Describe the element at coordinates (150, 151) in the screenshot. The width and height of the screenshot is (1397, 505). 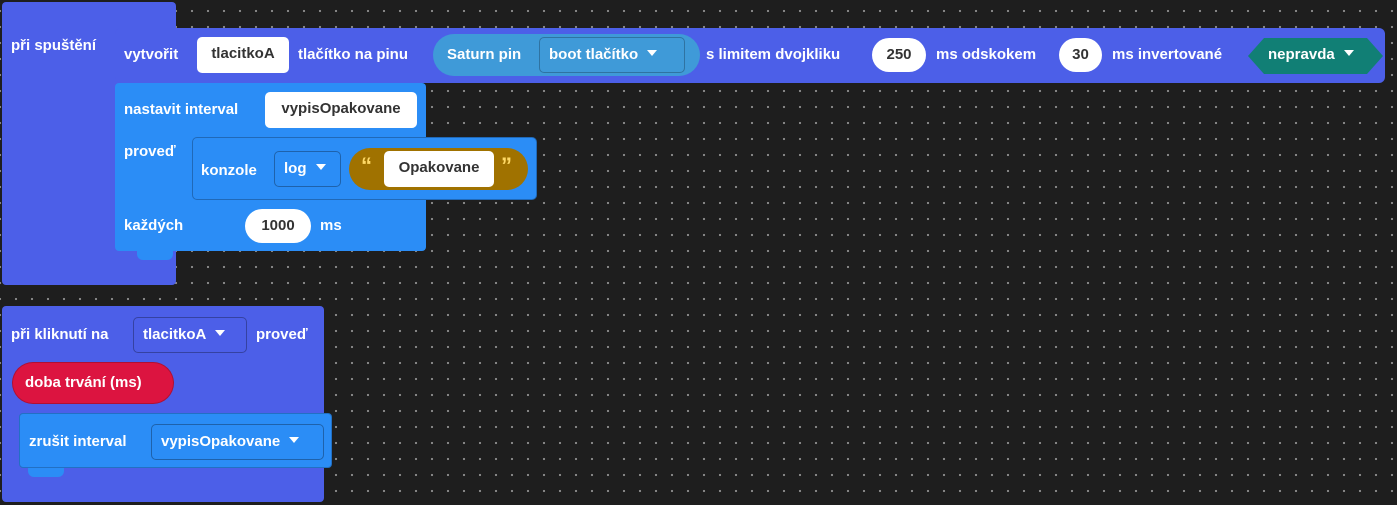
I see `do-label: proveď` at that location.